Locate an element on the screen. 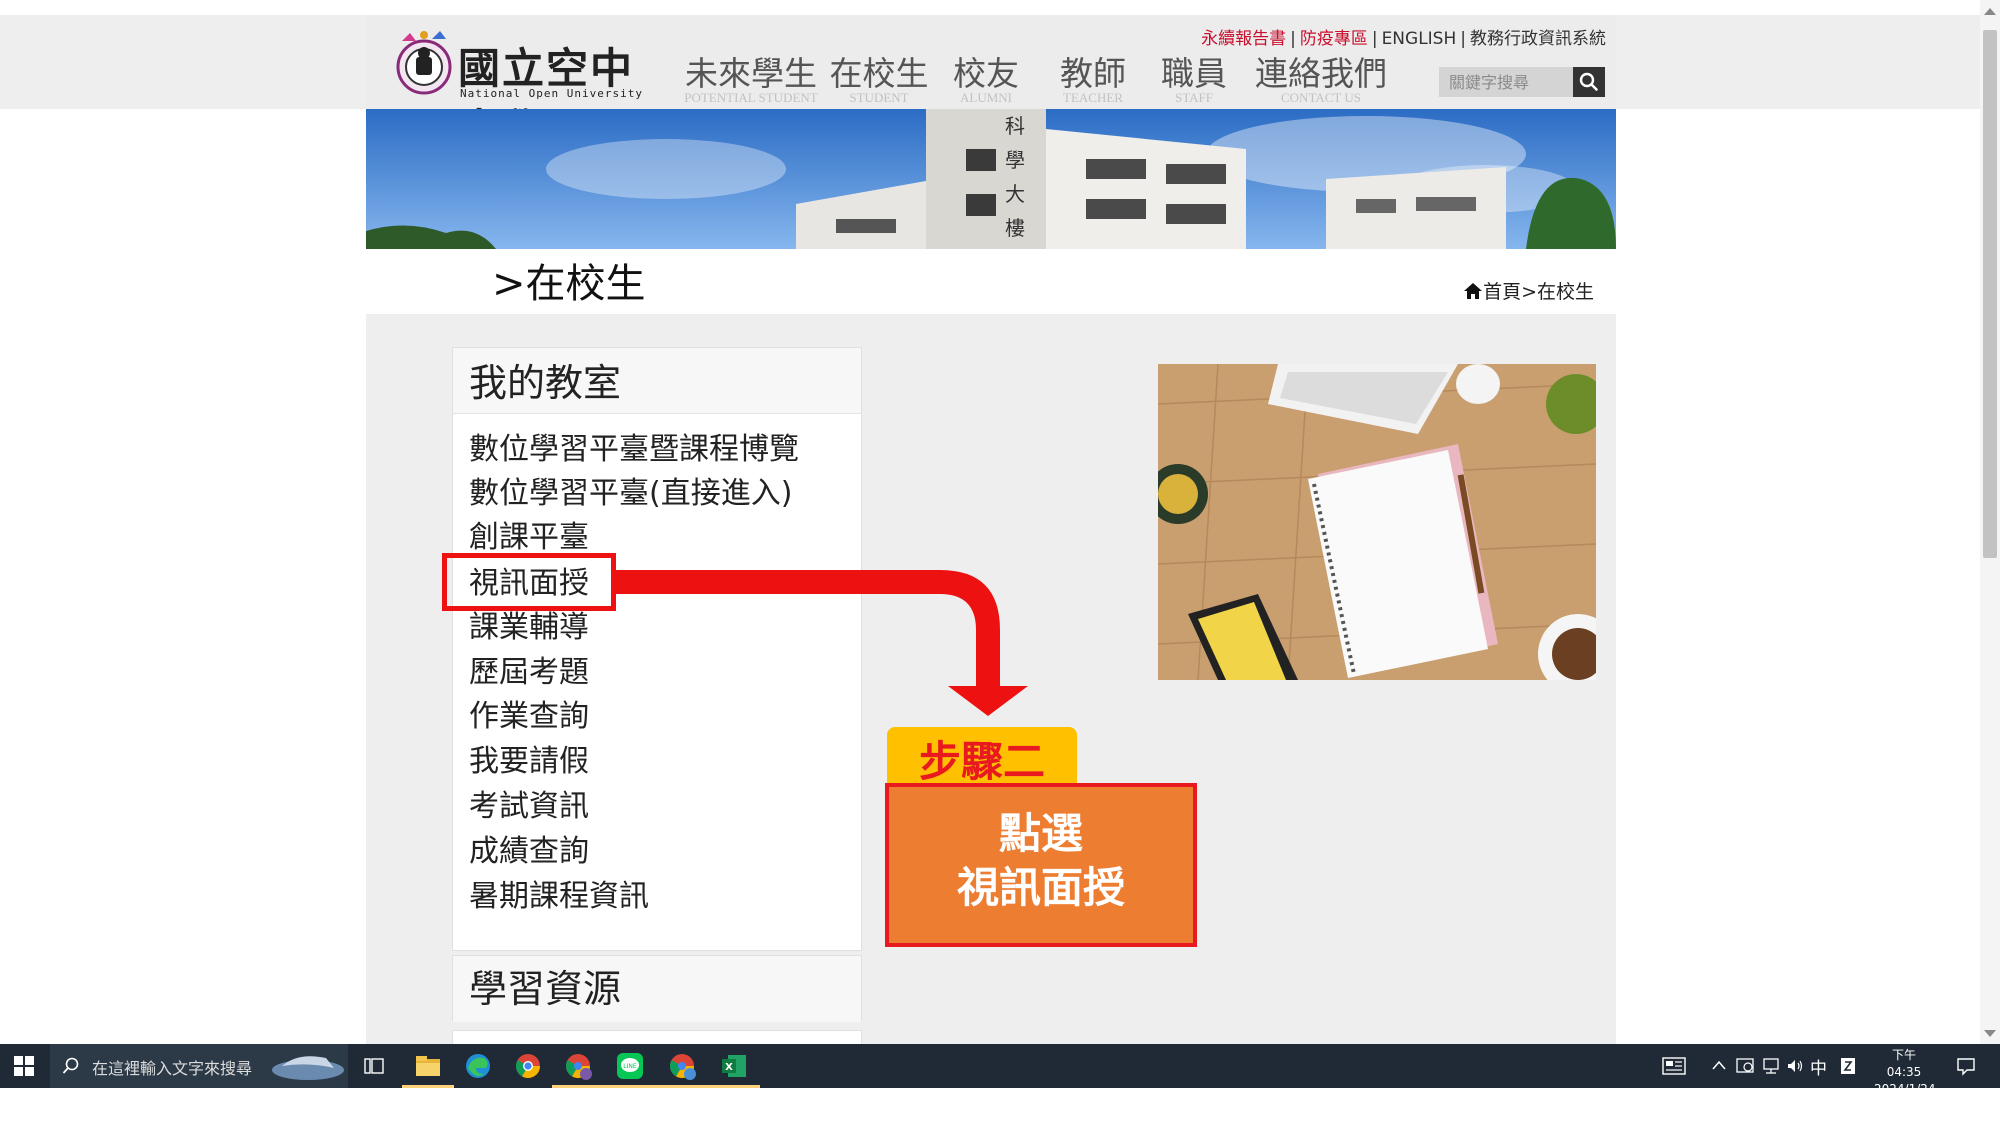 This screenshot has width=2000, height=1125. search-button is located at coordinates (1589, 82).